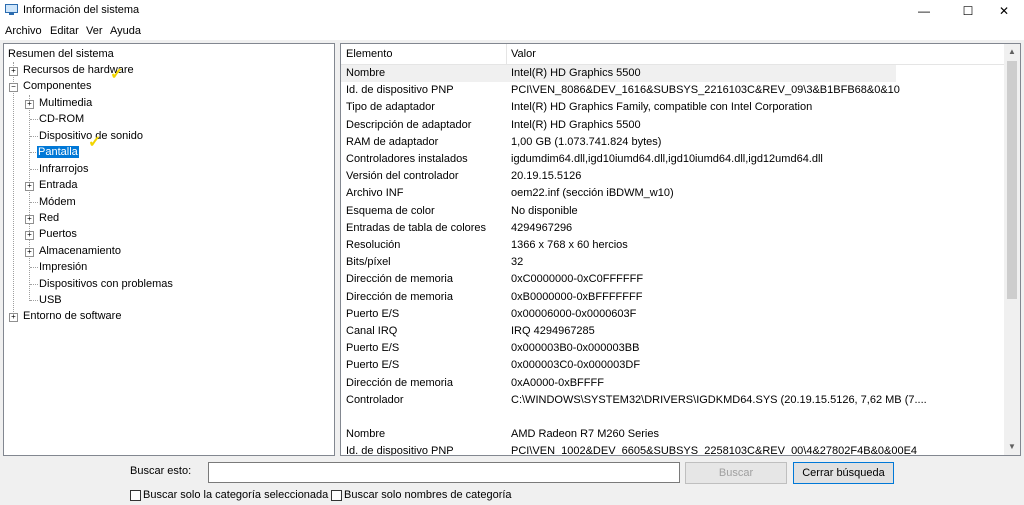 This screenshot has height=505, width=1024. I want to click on table-row: Nombre AMD Radeon R7 M260 Series, so click(618, 434).